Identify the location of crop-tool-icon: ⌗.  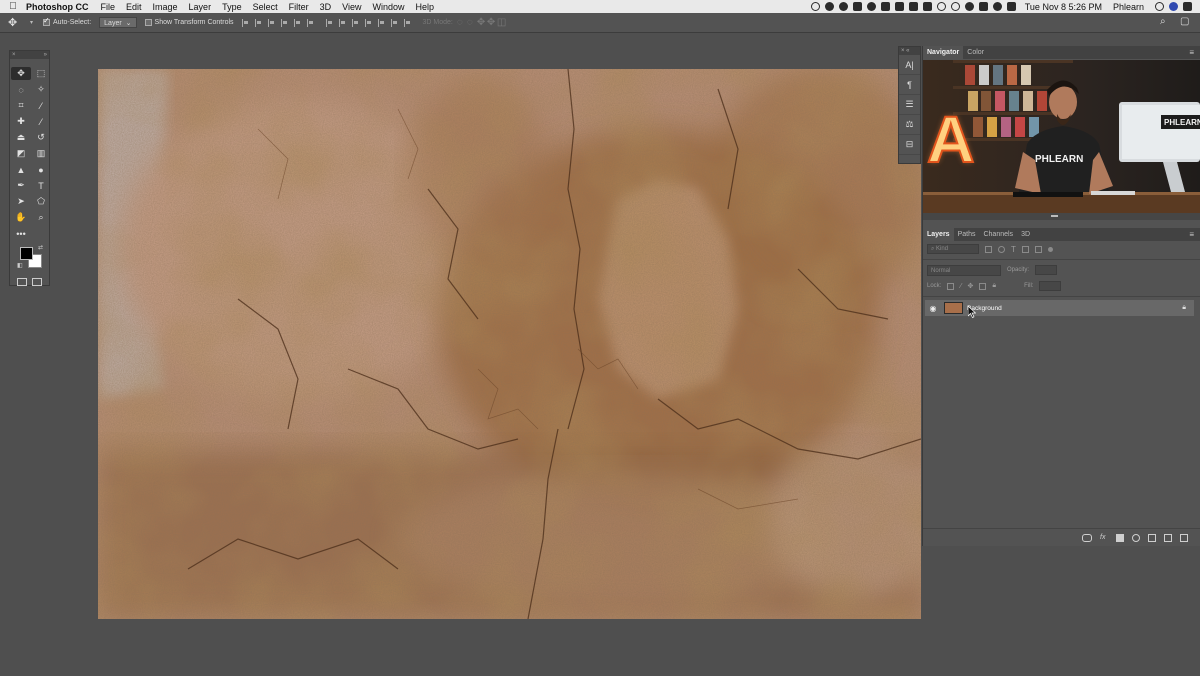
(21, 105).